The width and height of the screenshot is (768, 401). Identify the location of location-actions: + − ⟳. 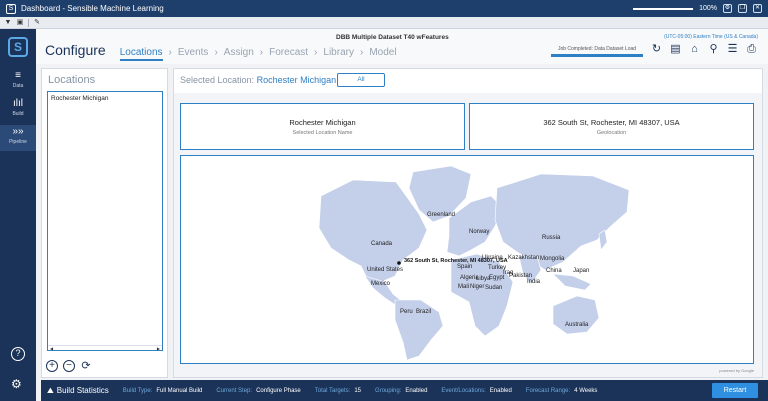
(69, 366).